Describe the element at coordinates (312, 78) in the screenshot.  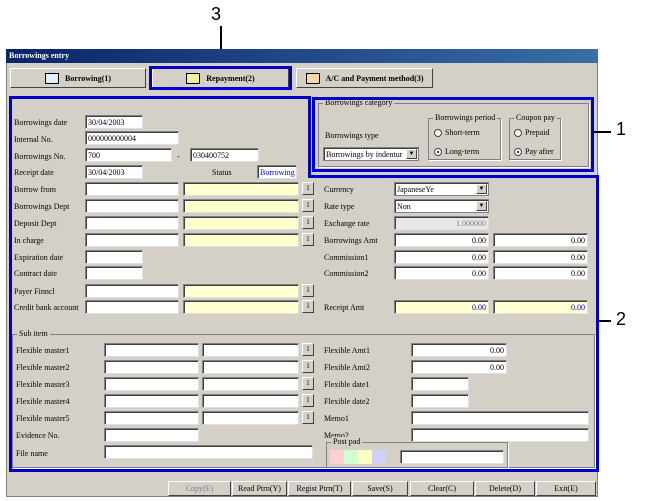
I see `screen-icon` at that location.